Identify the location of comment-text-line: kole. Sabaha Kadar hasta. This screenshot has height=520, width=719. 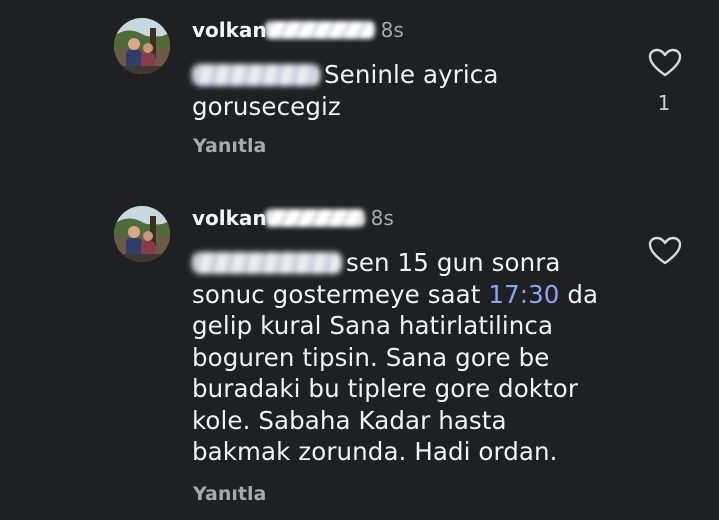
(349, 420).